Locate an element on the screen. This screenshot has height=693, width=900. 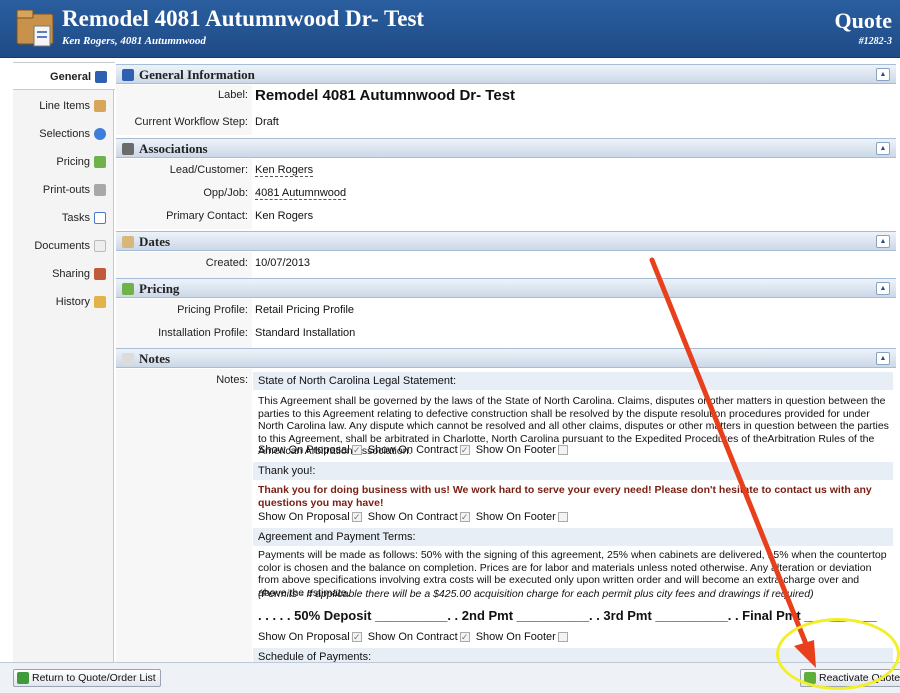
sidebar-item-general: General is located at coordinates (64, 76).